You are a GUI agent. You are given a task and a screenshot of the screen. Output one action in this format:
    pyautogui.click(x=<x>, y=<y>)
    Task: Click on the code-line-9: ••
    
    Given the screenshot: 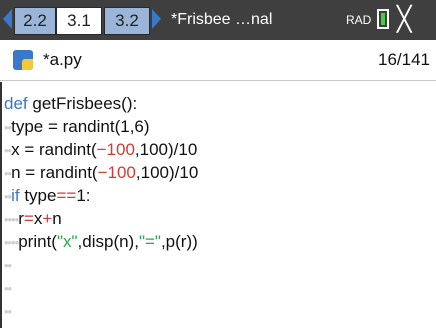 What is the action you would take?
    pyautogui.click(x=8, y=287)
    